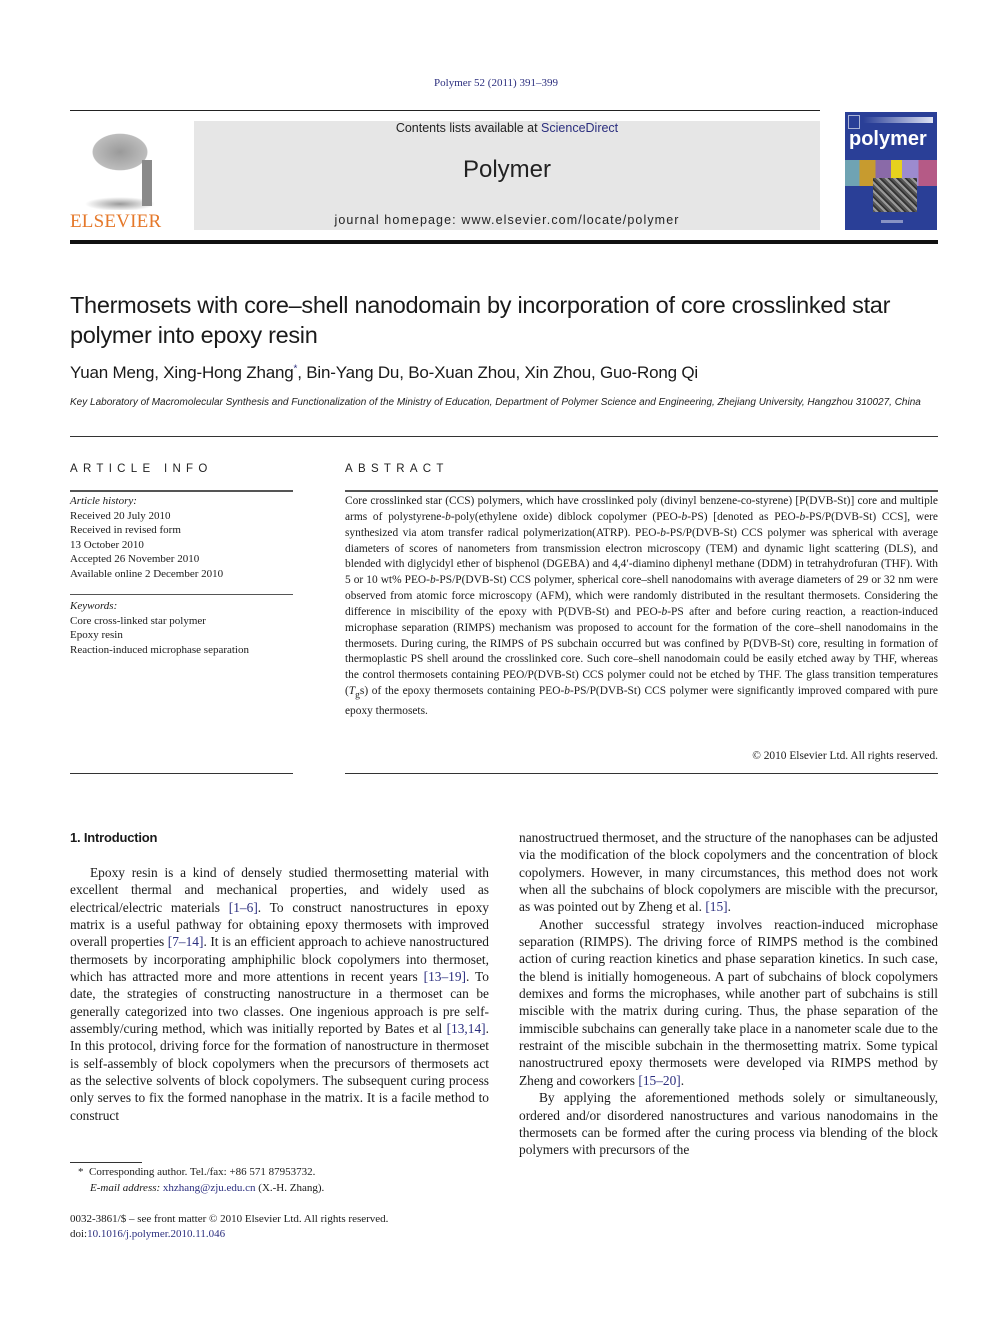 The width and height of the screenshot is (992, 1323). I want to click on history-item: Received in revised form, so click(125, 530).